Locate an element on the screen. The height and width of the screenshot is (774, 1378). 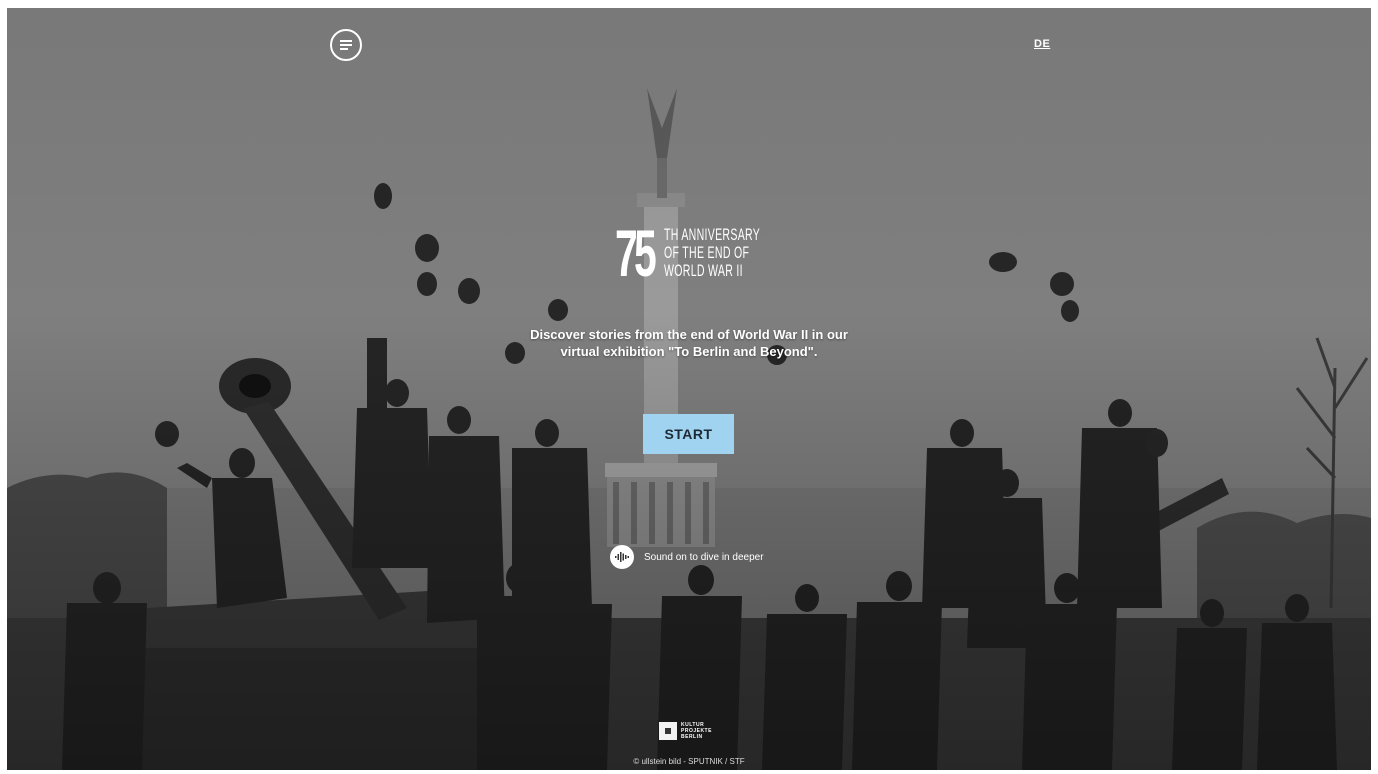
menu-button is located at coordinates (346, 45).